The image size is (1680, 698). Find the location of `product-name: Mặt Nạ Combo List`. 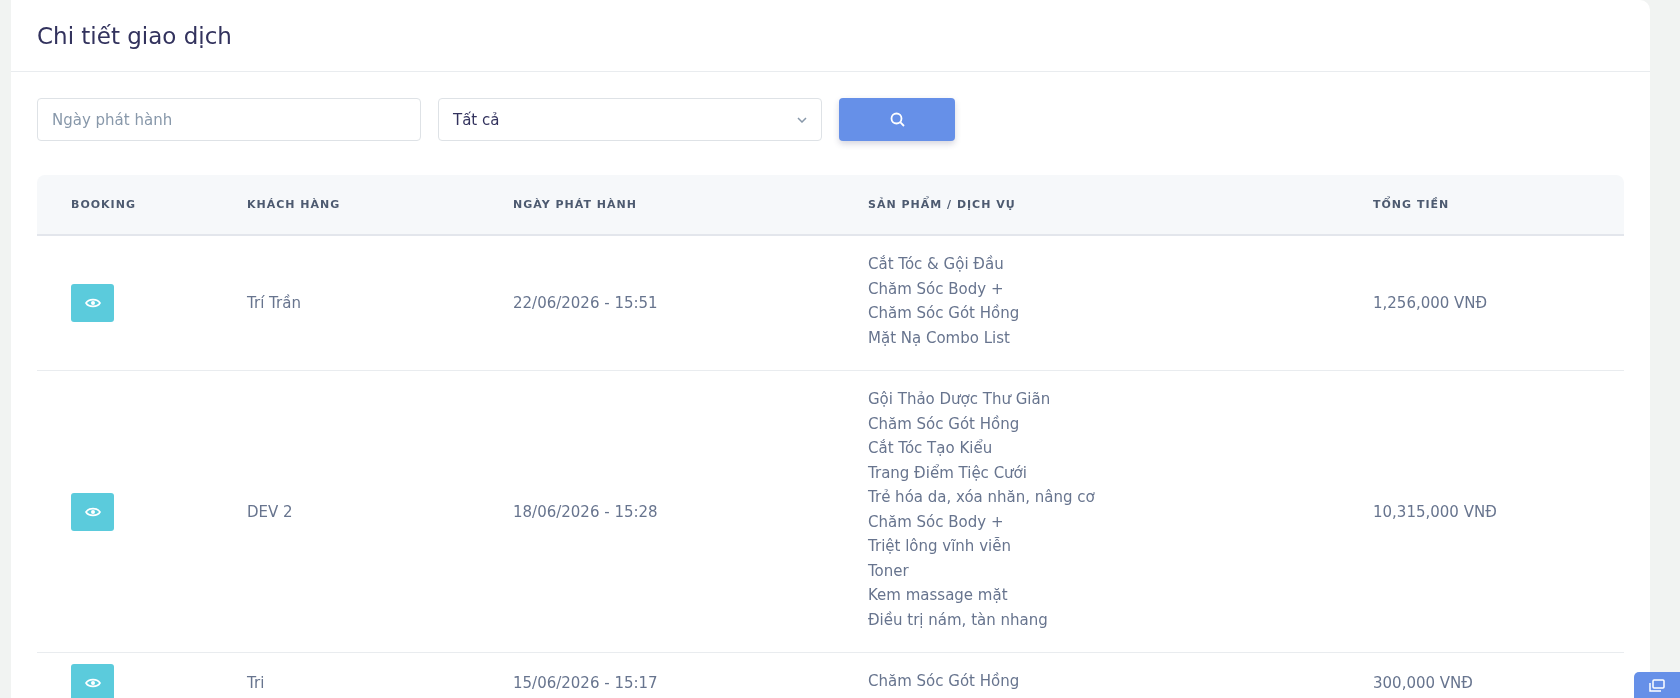

product-name: Mặt Nạ Combo List is located at coordinates (939, 337).